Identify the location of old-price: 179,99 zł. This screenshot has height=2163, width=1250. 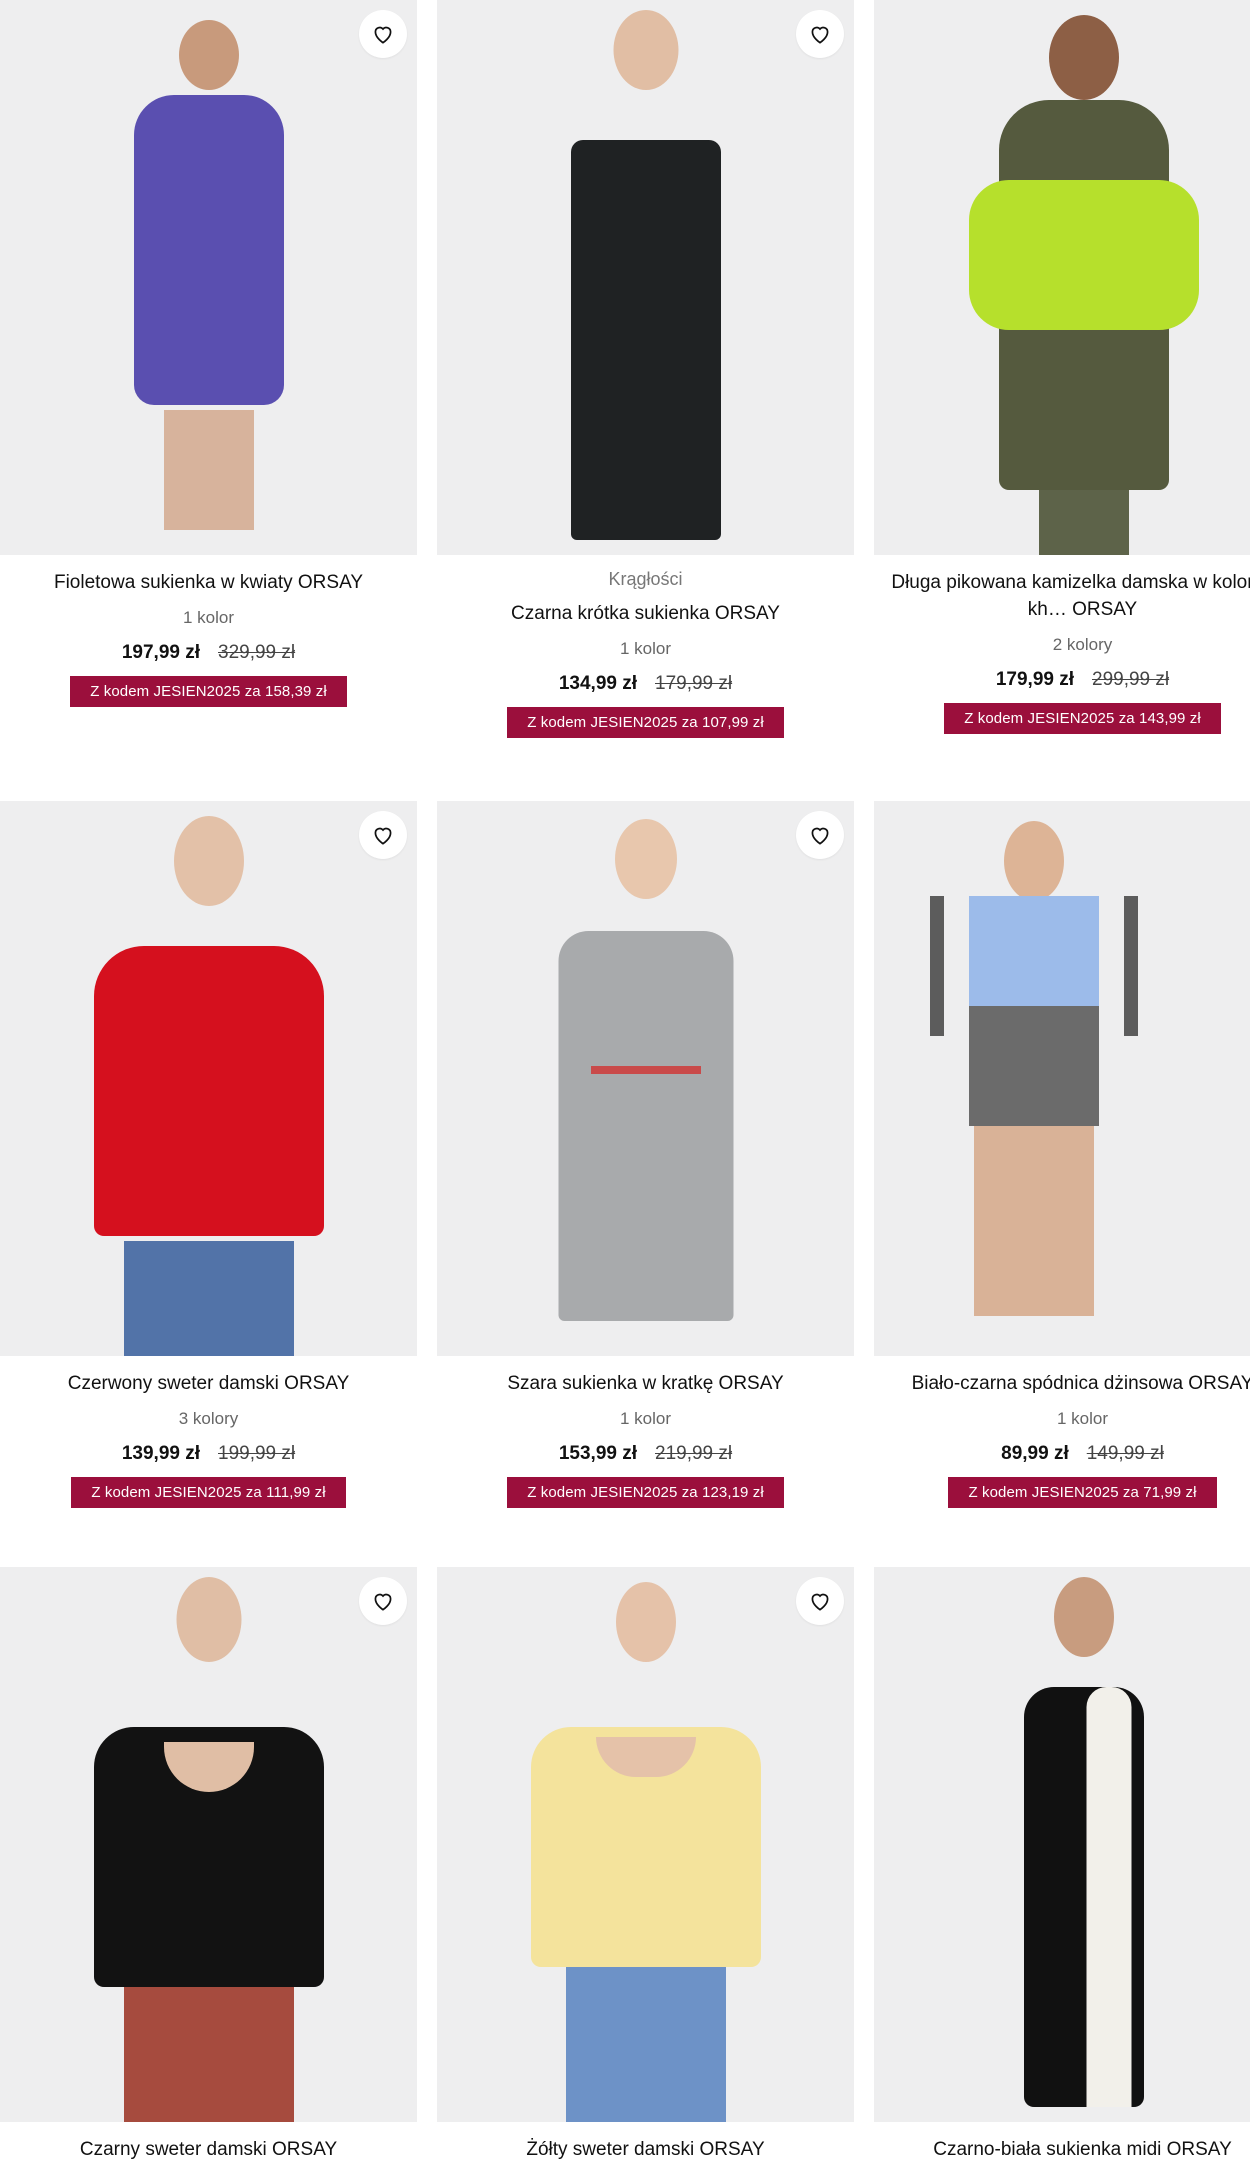
(694, 683).